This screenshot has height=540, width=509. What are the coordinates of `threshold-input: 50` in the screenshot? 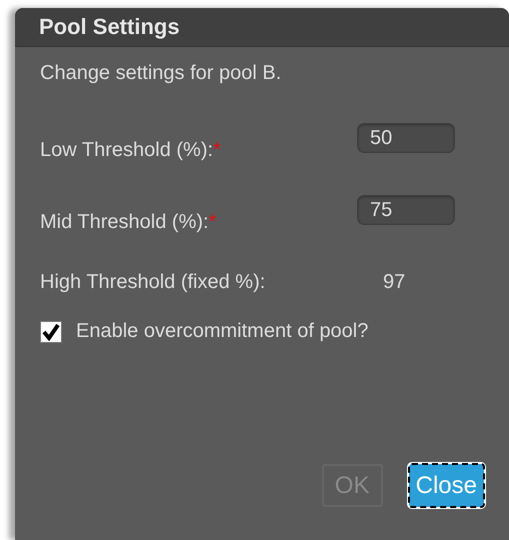 It's located at (406, 138).